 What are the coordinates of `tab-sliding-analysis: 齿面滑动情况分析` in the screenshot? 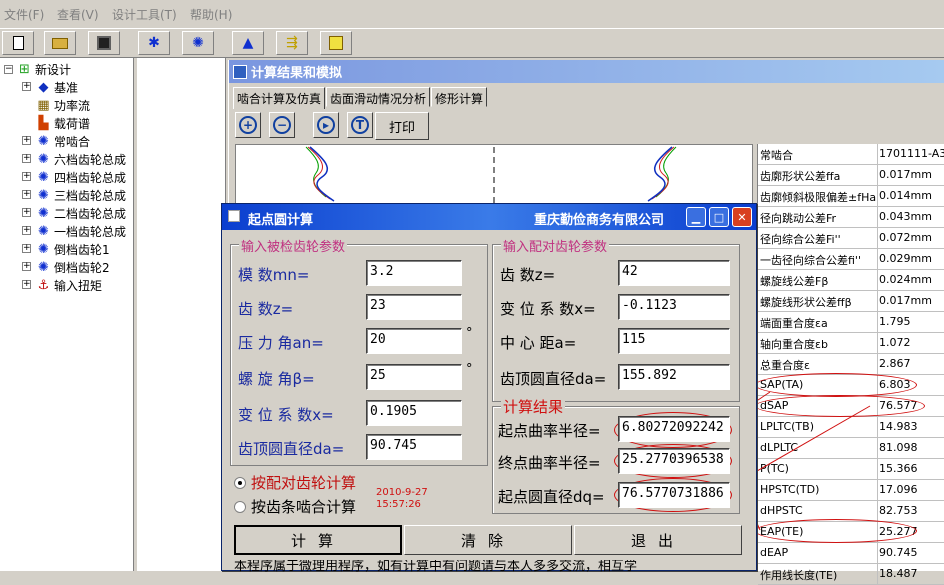 It's located at (378, 97).